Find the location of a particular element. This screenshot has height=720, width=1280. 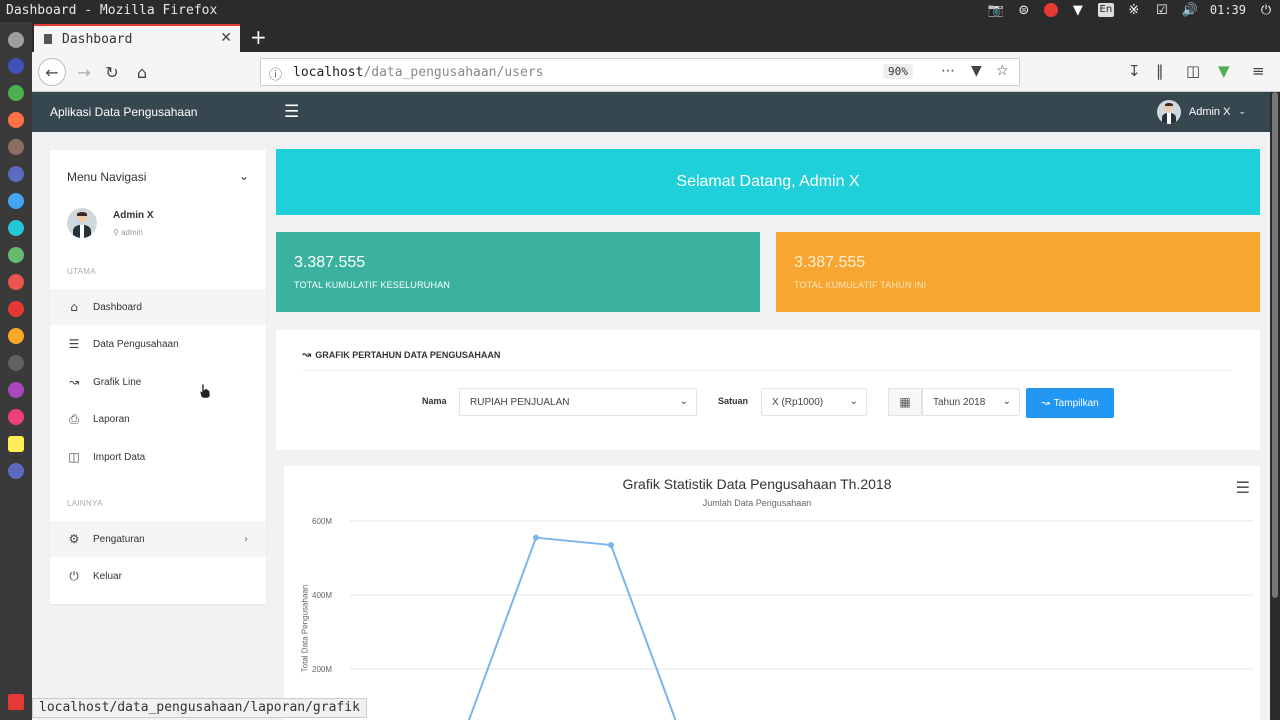

inkscape-app-icon is located at coordinates (16, 174).